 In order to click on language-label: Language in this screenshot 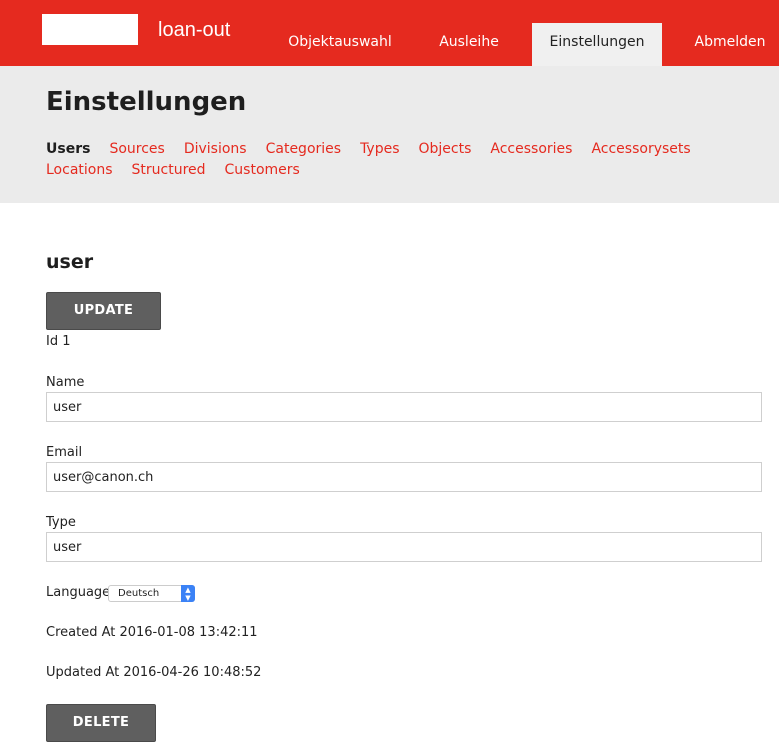, I will do `click(78, 592)`.